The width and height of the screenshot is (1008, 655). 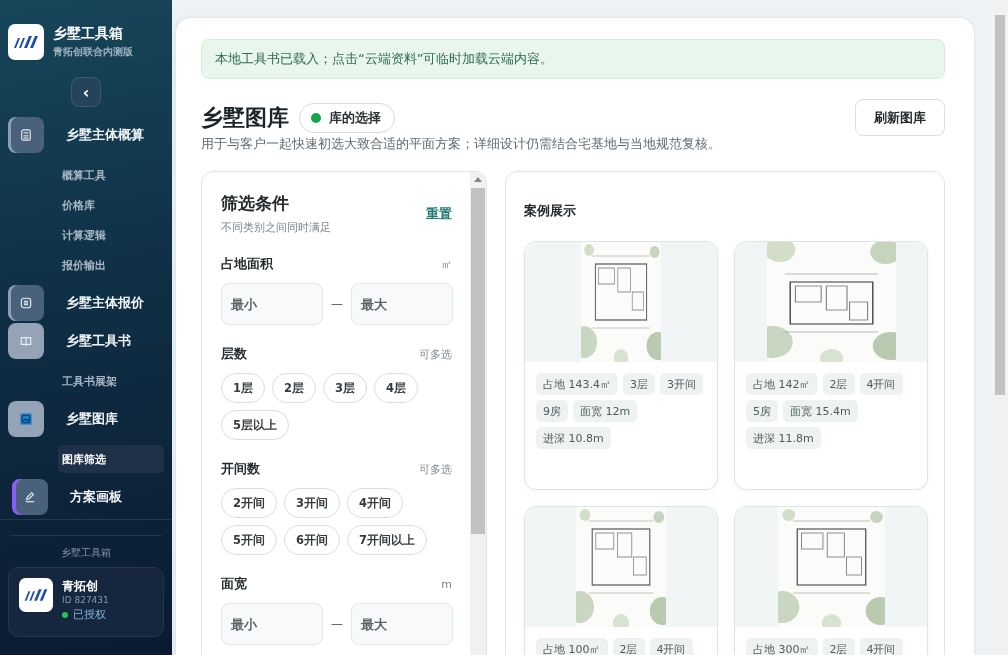 I want to click on image-icon, so click(x=26, y=419).